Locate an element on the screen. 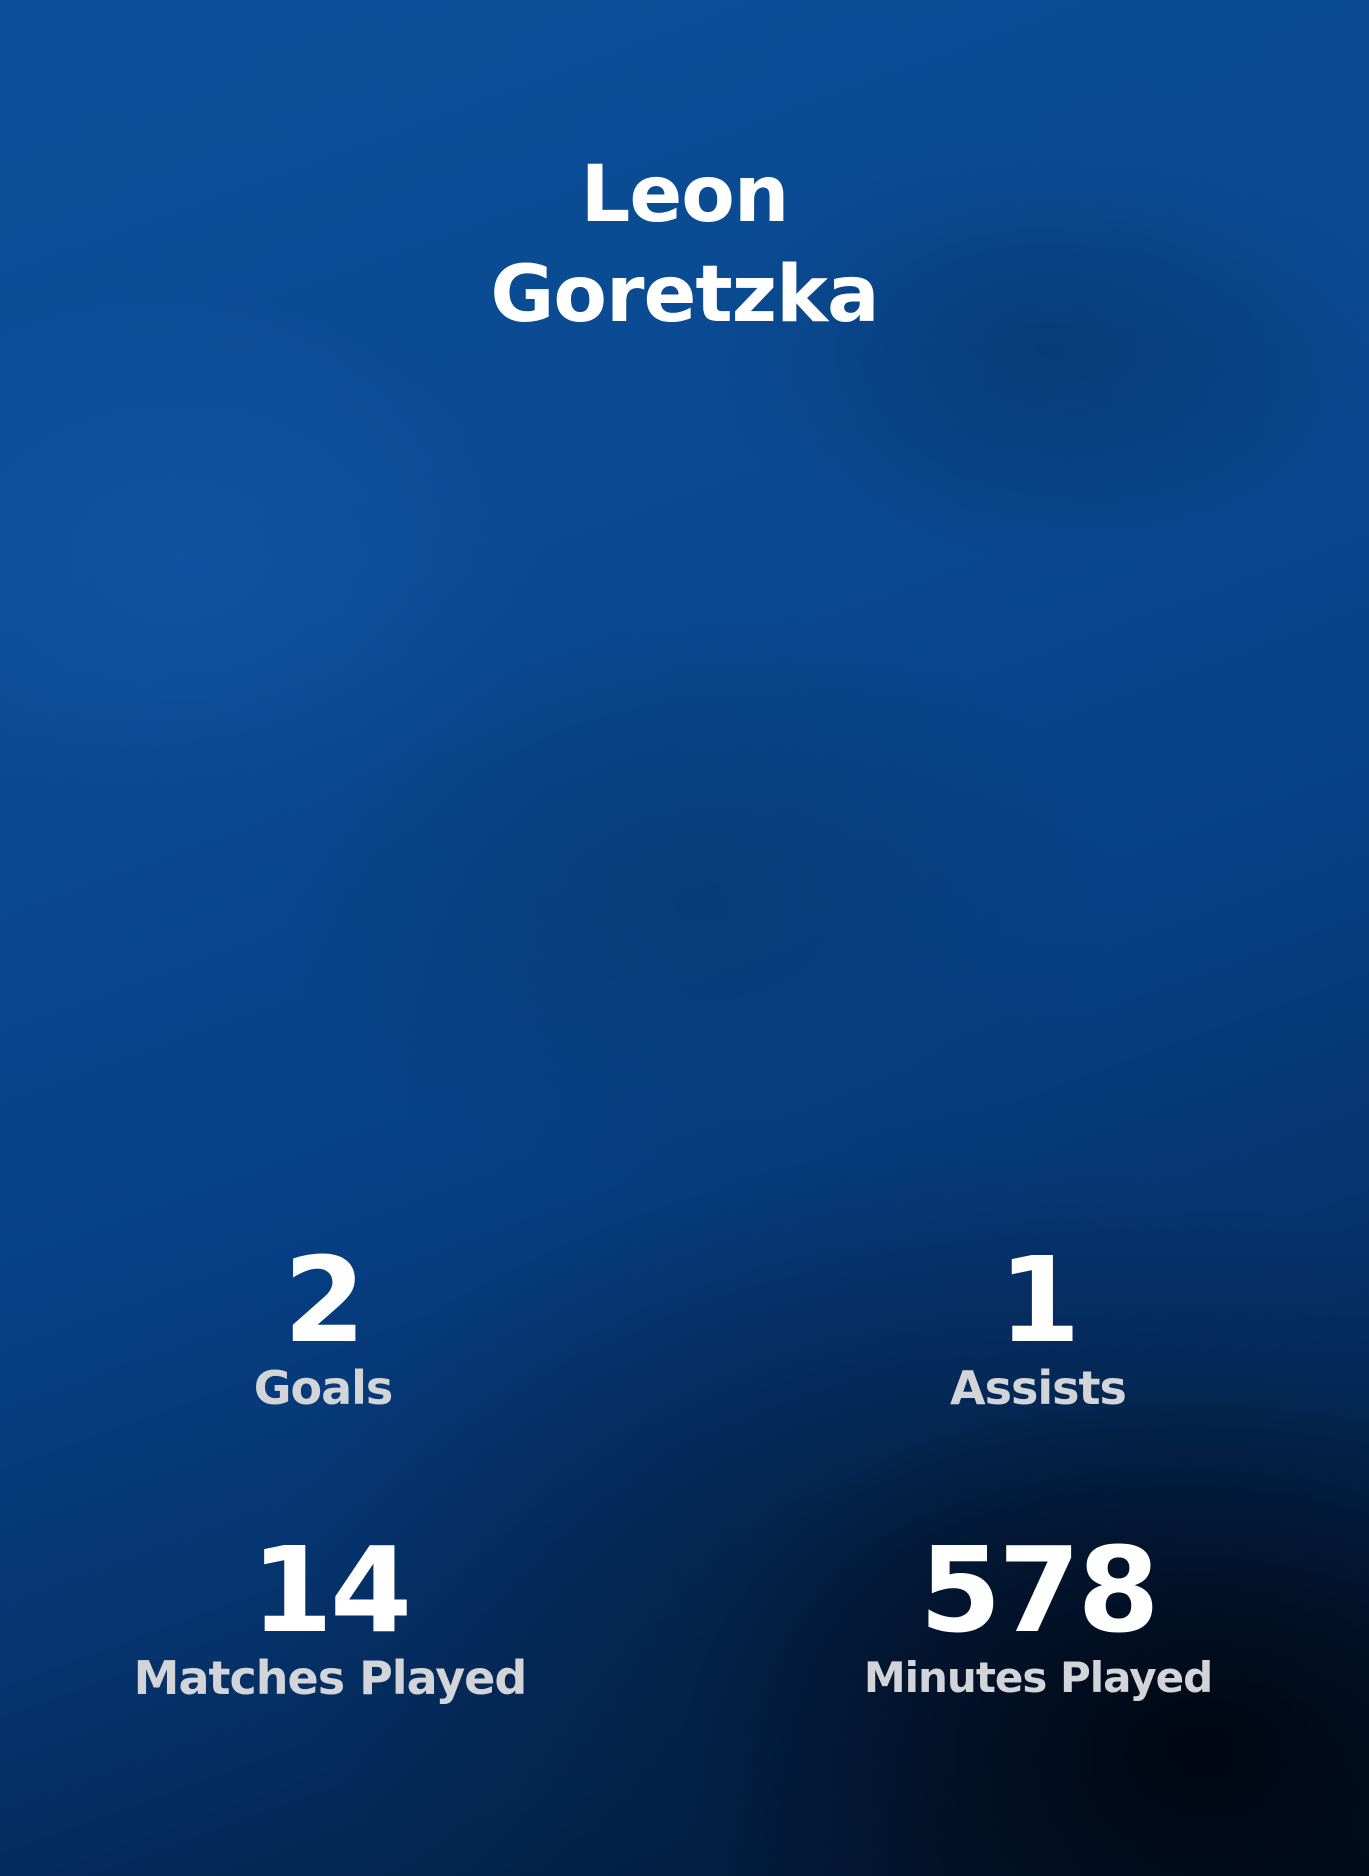 The width and height of the screenshot is (1369, 1876). assists-value: 1 is located at coordinates (1039, 1300).